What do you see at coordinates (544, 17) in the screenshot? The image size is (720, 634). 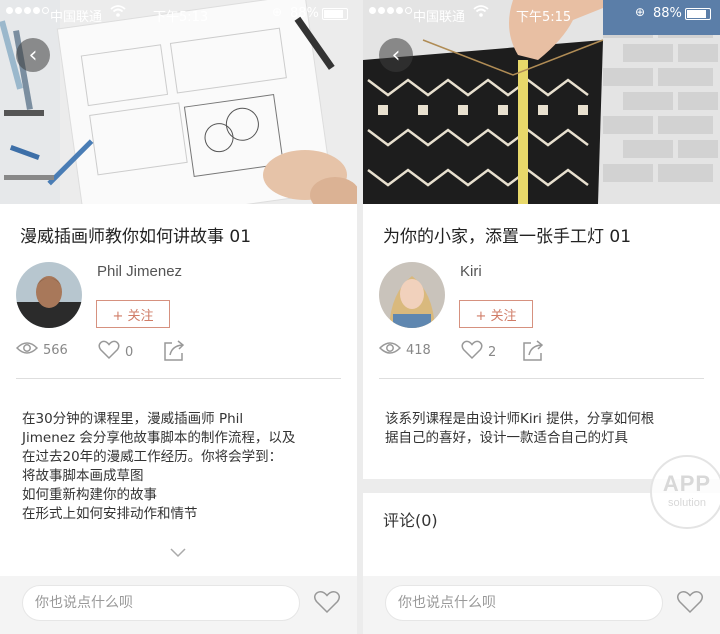 I see `status-time: 下午5:15` at bounding box center [544, 17].